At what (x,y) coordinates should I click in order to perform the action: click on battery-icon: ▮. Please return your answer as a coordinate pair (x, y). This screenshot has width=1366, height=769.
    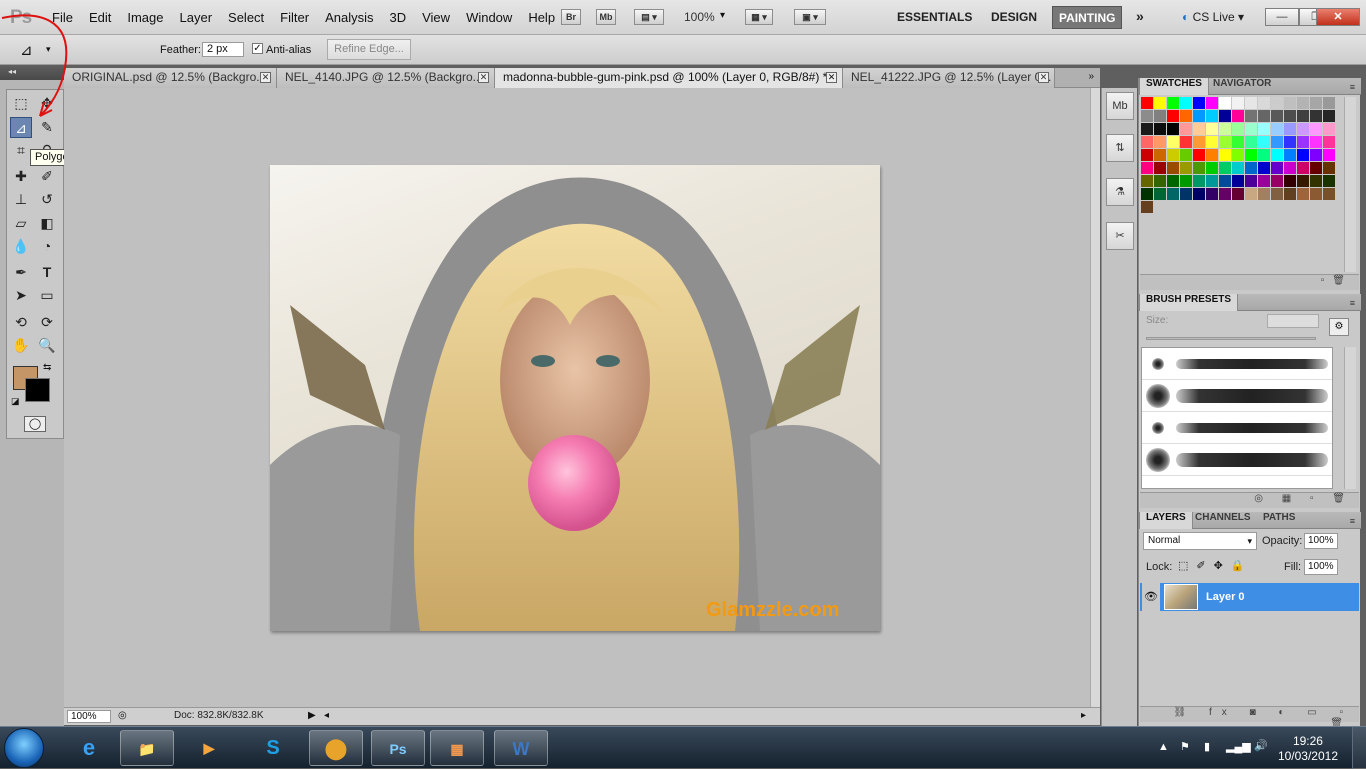
    Looking at the image, I should click on (1207, 746).